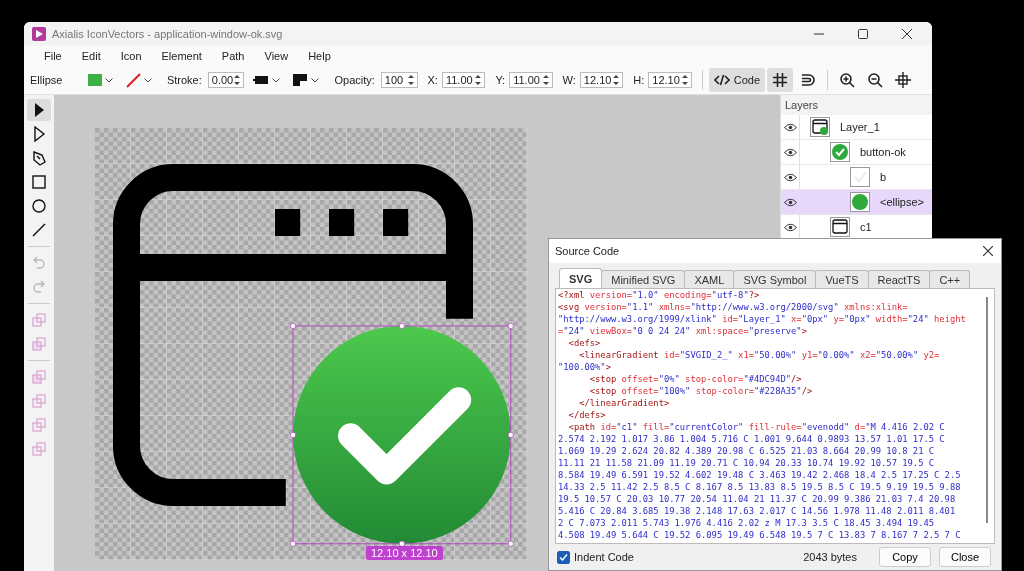  I want to click on code-line: "http://www.w3.org/1999/xlink" id="Layer_1" x="0px" y="0px" width="24" height, so click(762, 319).